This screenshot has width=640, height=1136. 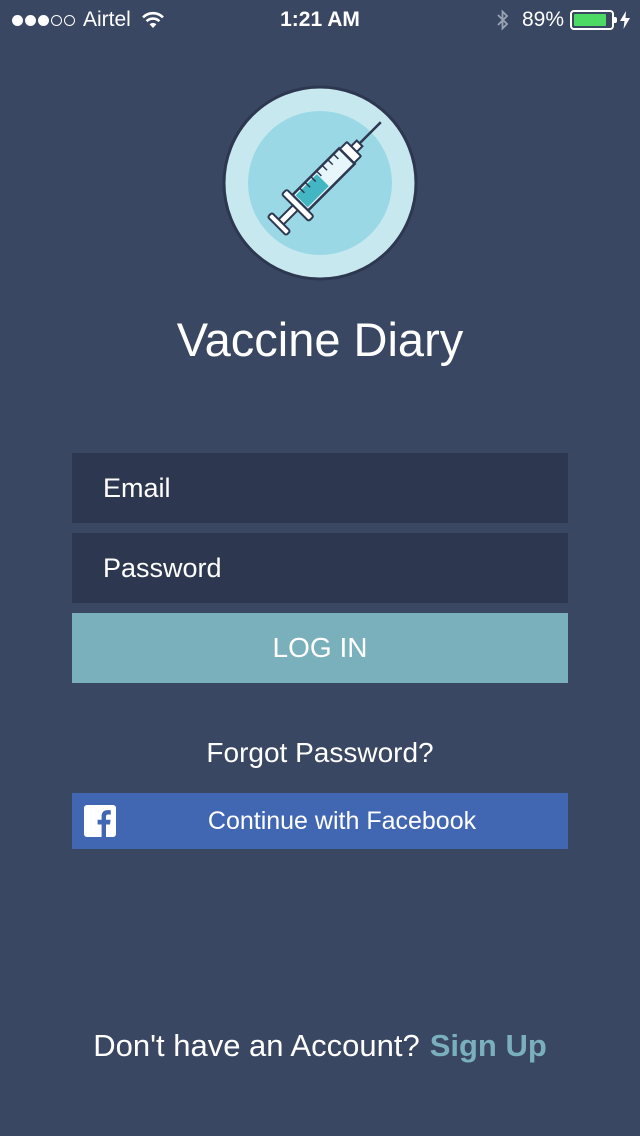 What do you see at coordinates (320, 753) in the screenshot?
I see `forgot-password-link: Forgot Password?` at bounding box center [320, 753].